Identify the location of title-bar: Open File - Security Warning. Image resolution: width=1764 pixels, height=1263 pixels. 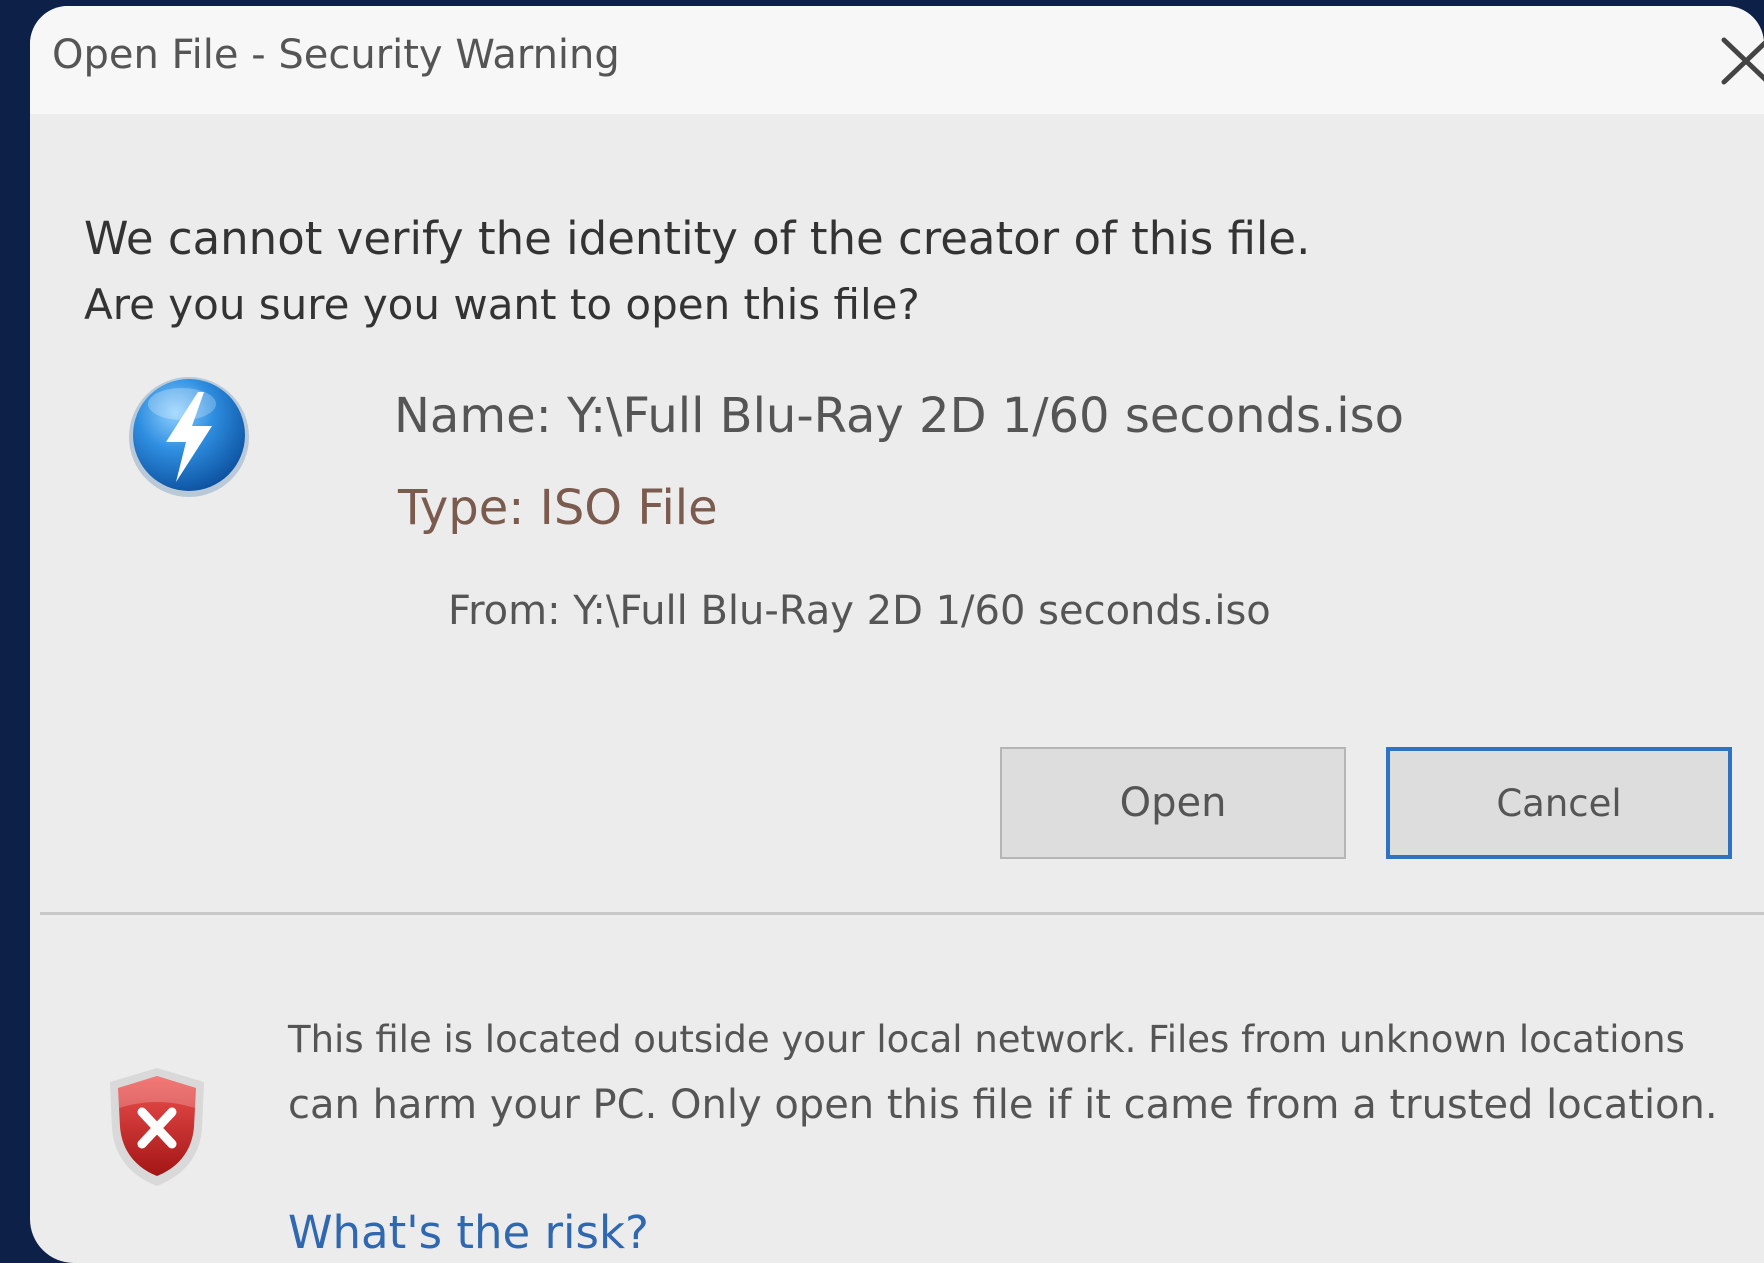
(897, 60).